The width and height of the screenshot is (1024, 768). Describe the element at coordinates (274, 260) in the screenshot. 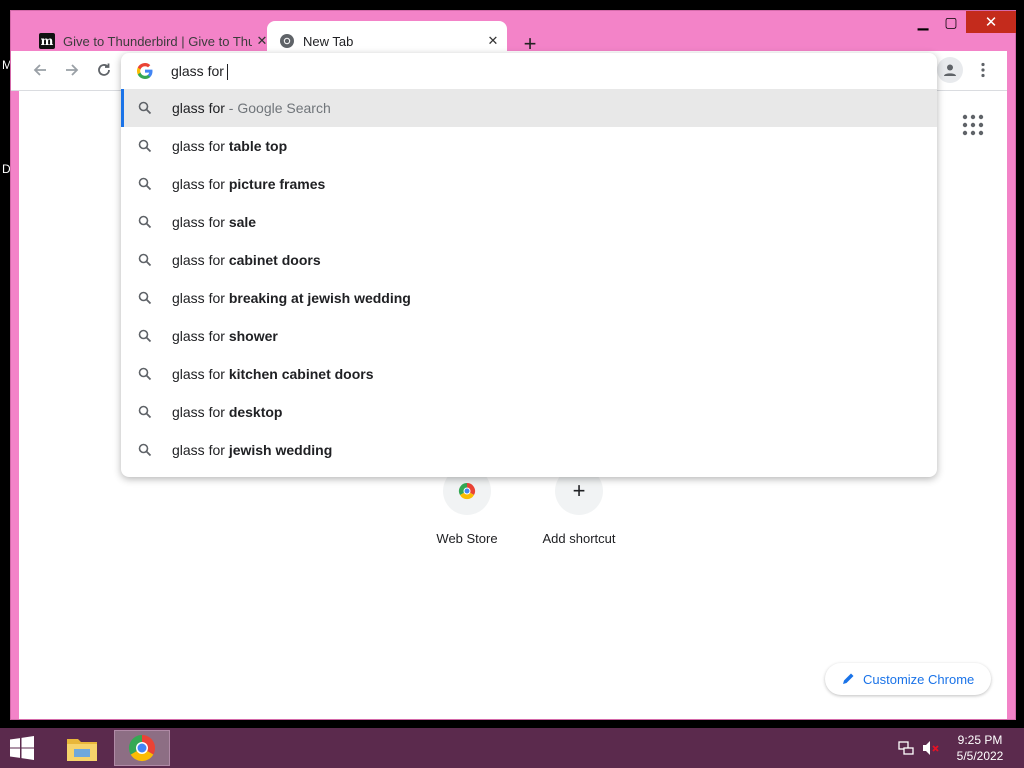

I see `suggestion-completion: cabinet doors` at that location.